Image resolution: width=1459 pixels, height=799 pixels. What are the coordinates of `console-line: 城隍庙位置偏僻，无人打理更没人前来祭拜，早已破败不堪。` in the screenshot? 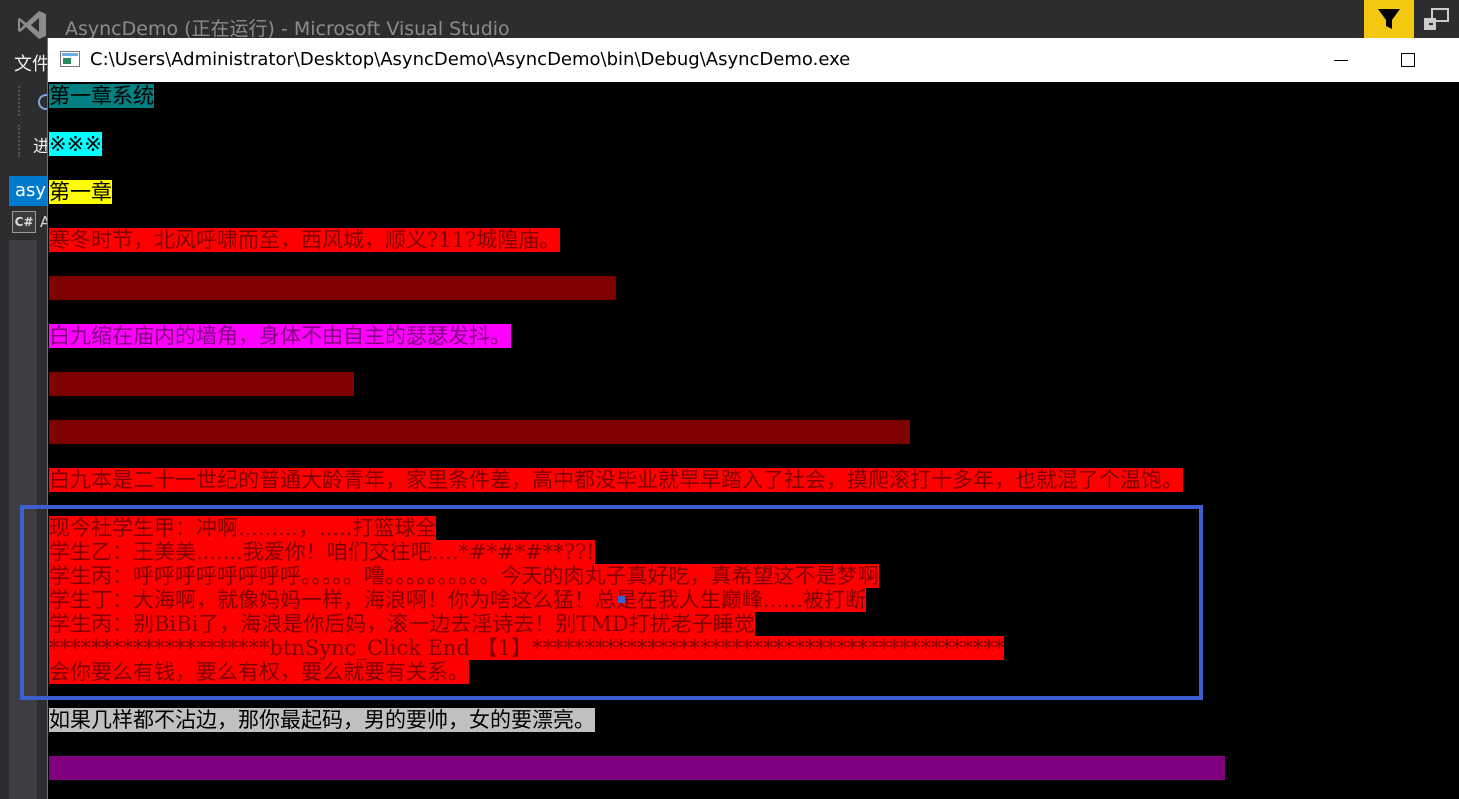 It's located at (332, 288).